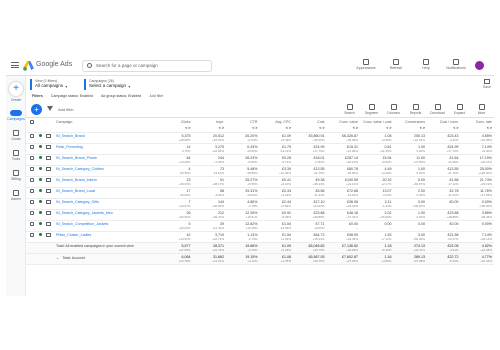 The height and width of the screenshot is (350, 500). What do you see at coordinates (415, 109) in the screenshot?
I see `reports-tool: Reports` at bounding box center [415, 109].